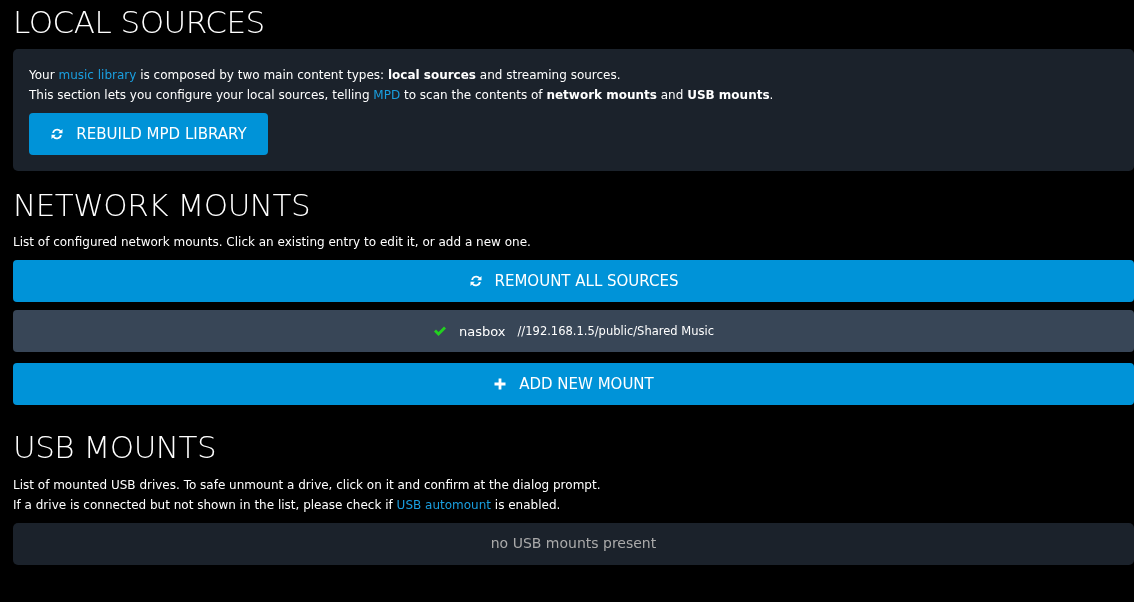 This screenshot has width=1134, height=602. I want to click on section-heading: USB MOUNTS, so click(115, 448).